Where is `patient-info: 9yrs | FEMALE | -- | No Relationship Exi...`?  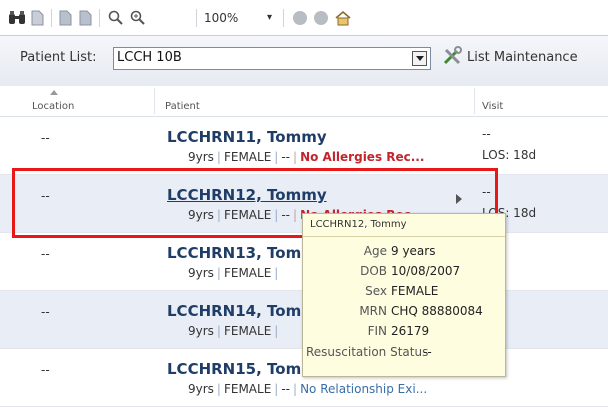 patient-info: 9yrs | FEMALE | -- | No Relationship Exi... is located at coordinates (308, 389).